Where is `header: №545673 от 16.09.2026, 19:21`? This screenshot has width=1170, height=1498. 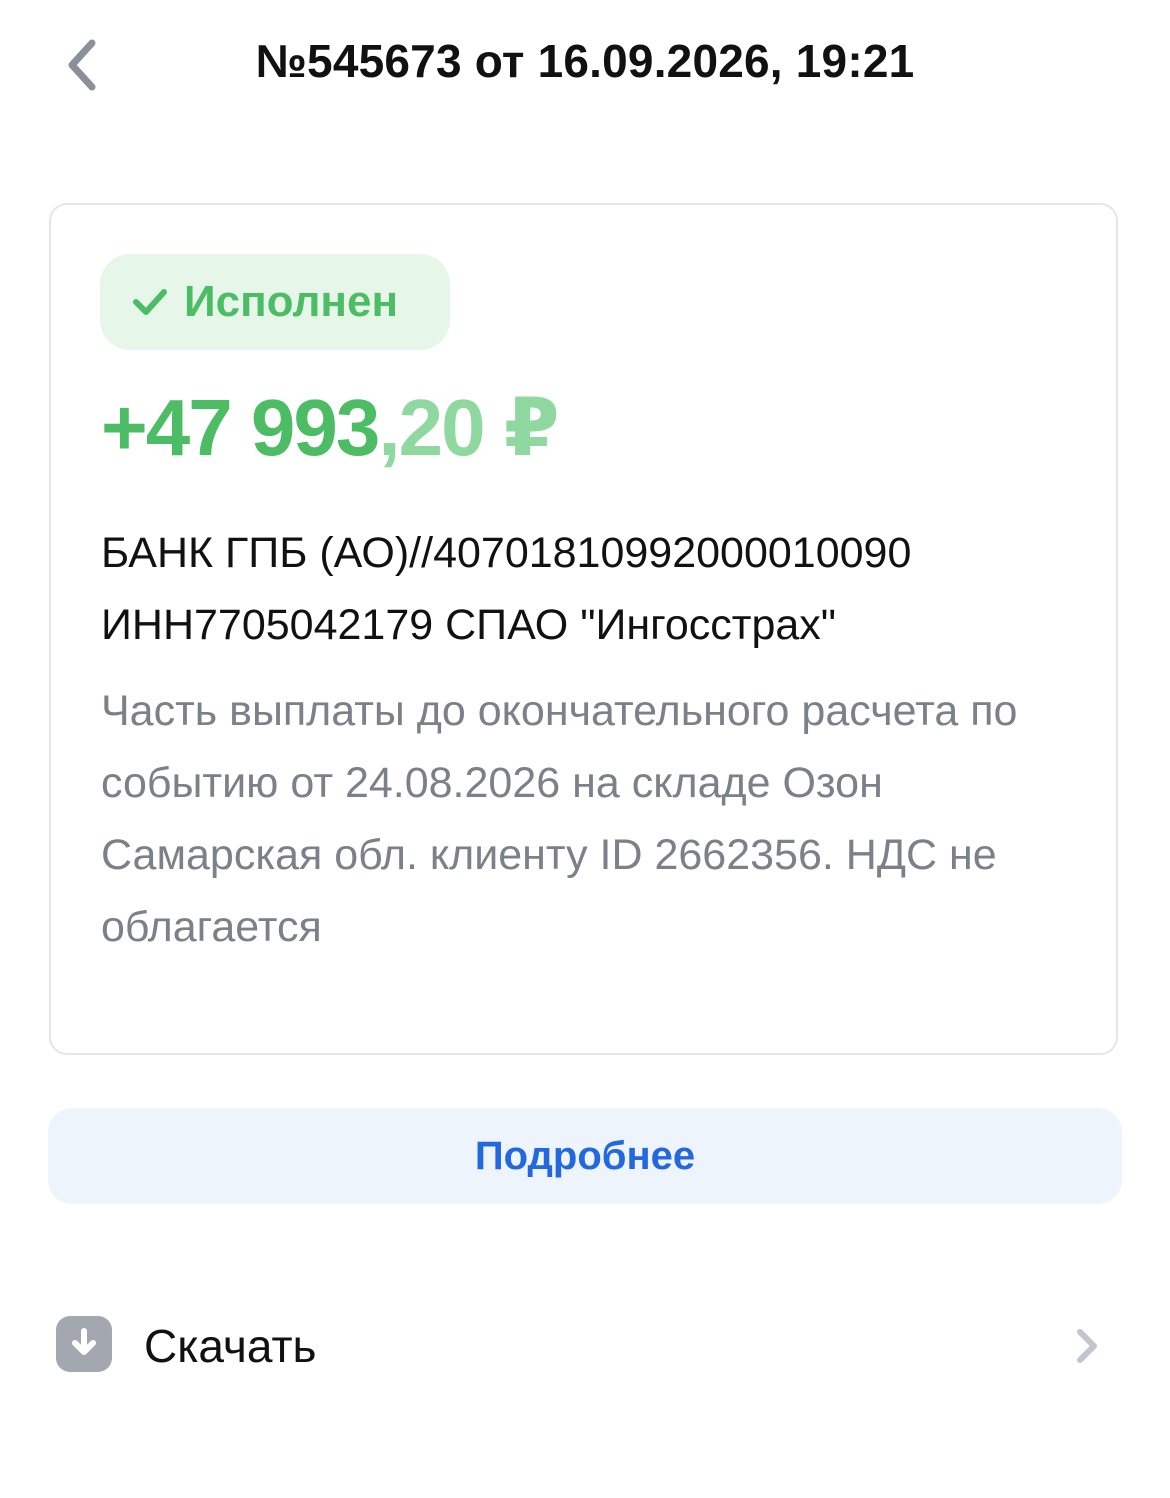 header: №545673 от 16.09.2026, 19:21 is located at coordinates (585, 65).